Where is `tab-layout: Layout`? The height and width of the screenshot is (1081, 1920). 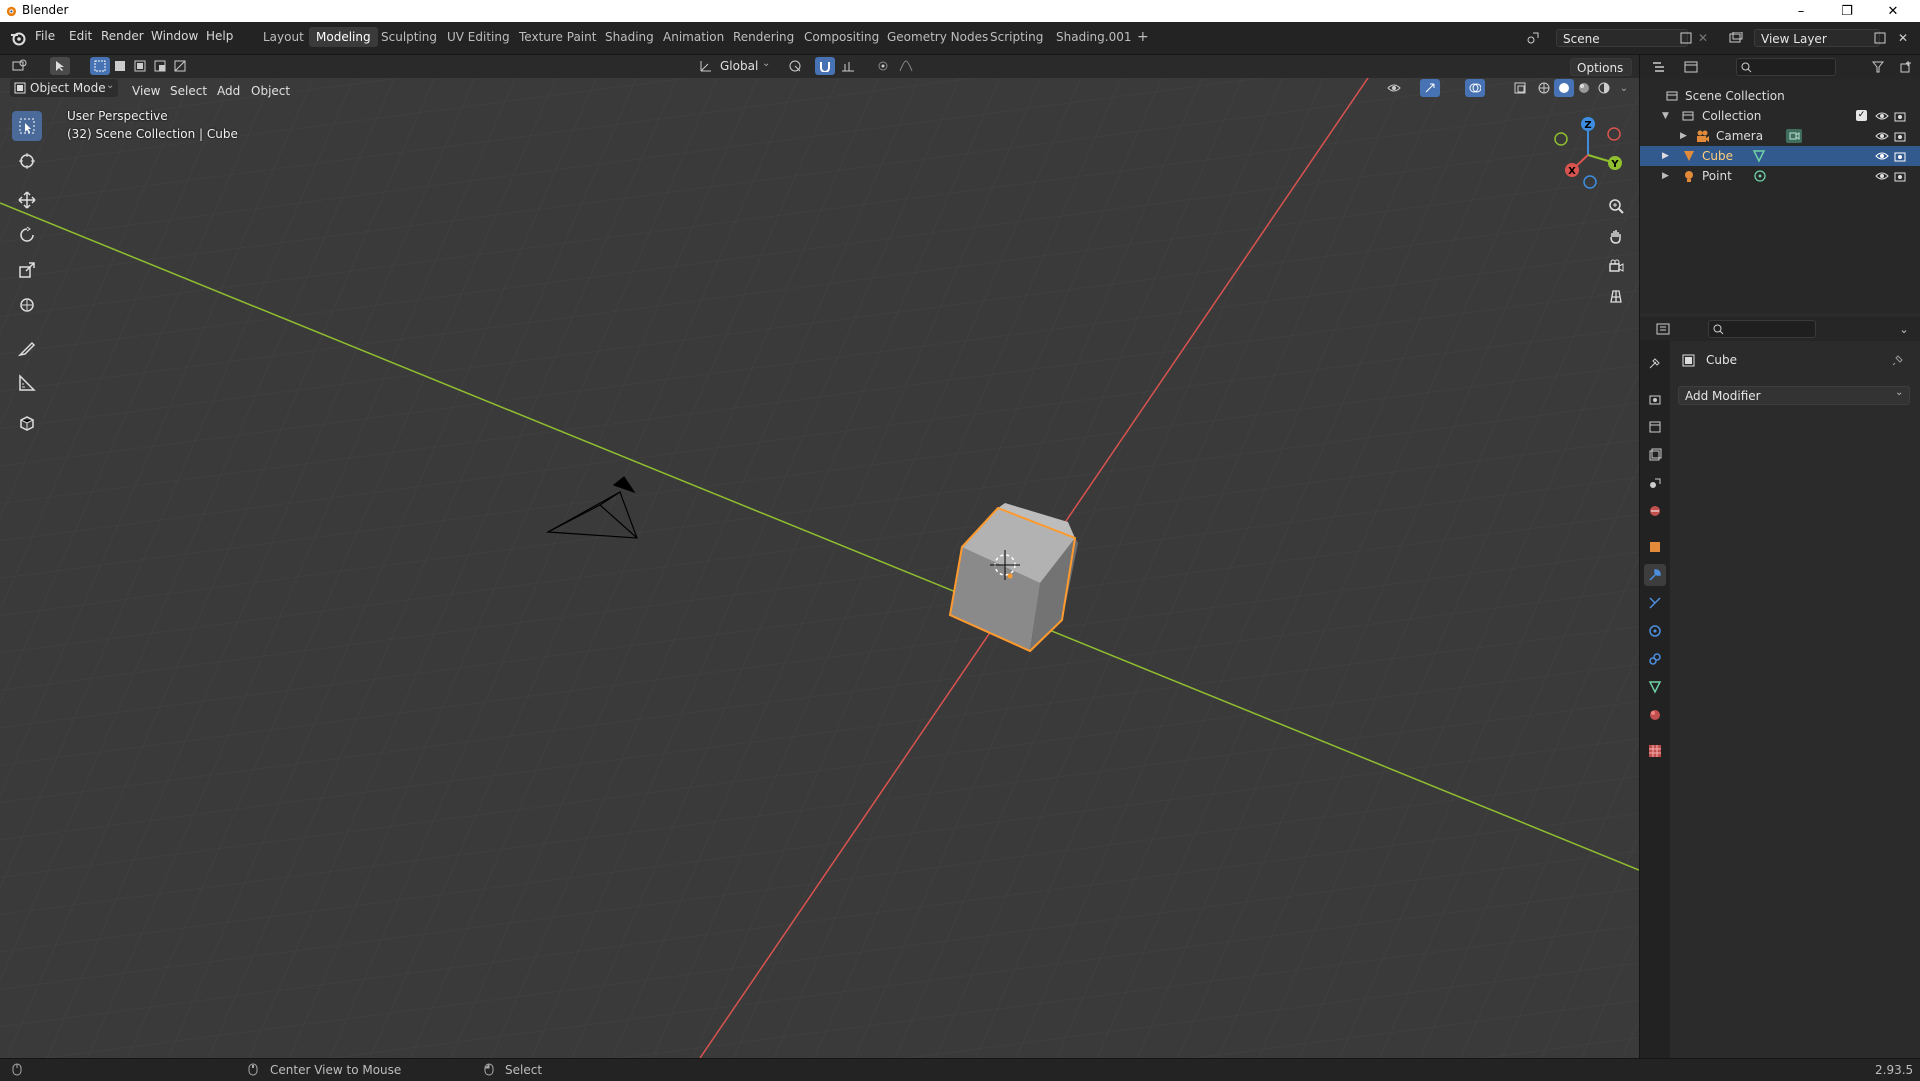
tab-layout: Layout is located at coordinates (283, 37).